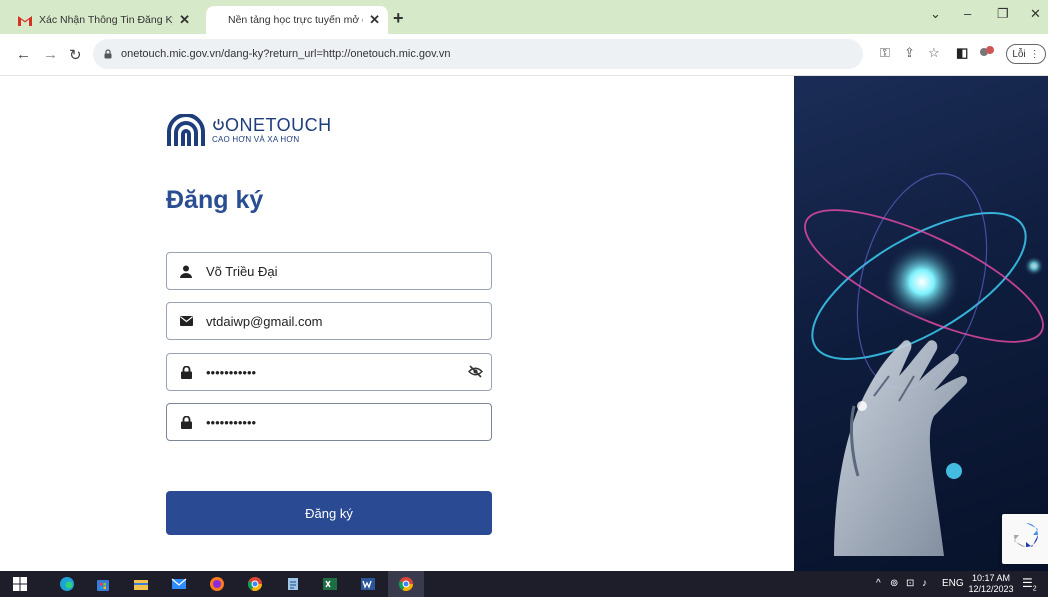 The image size is (1048, 597). I want to click on windows-start-icon, so click(20, 584).